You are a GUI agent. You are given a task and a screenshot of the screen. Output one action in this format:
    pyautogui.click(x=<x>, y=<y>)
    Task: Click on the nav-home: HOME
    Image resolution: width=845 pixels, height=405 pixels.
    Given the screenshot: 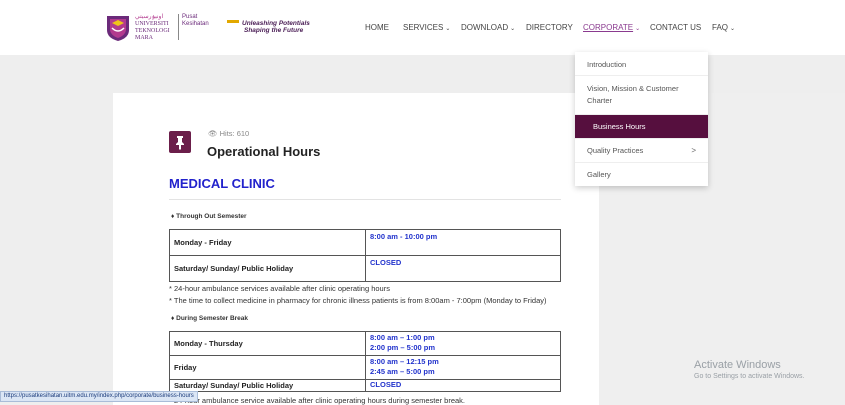 What is the action you would take?
    pyautogui.click(x=377, y=27)
    